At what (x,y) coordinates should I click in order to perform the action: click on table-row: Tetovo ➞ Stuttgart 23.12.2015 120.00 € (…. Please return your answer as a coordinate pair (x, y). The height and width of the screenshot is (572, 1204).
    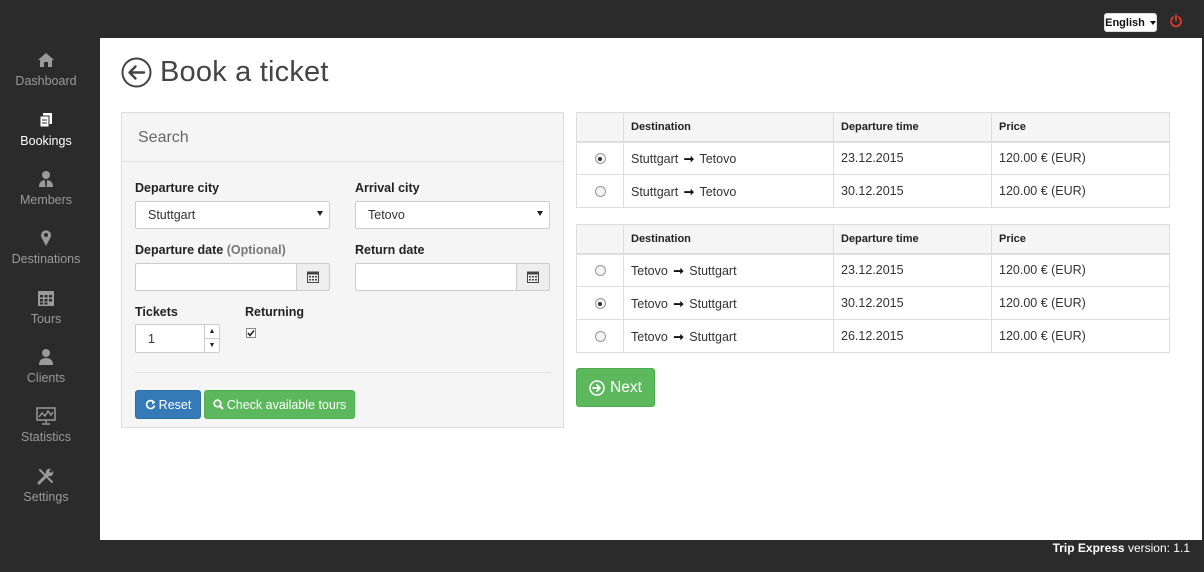
    Looking at the image, I should click on (873, 270).